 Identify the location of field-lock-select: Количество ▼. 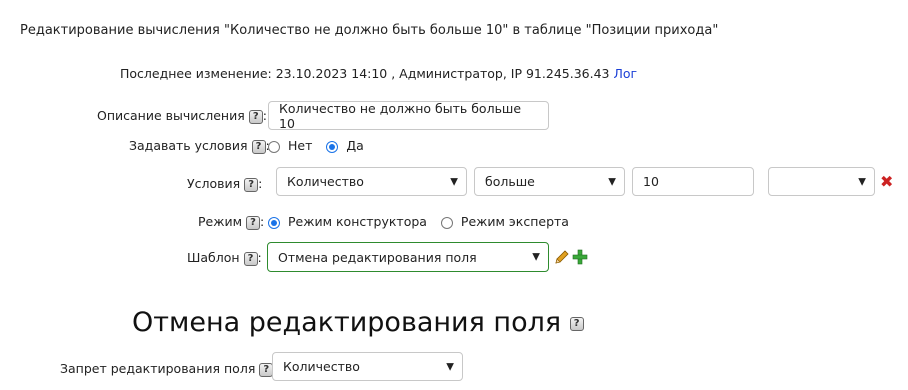
(367, 366).